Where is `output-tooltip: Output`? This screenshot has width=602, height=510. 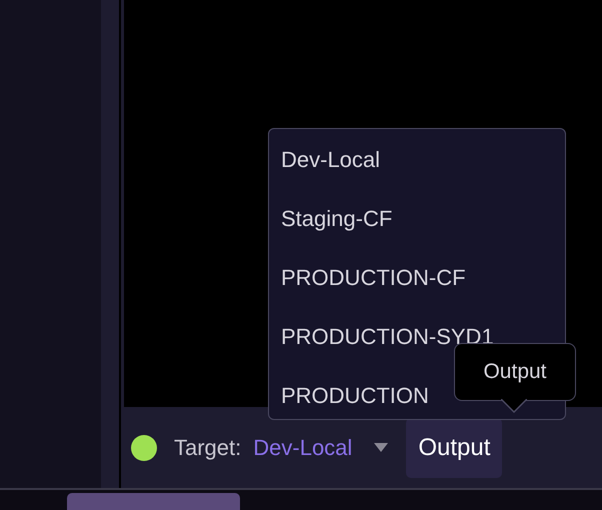 output-tooltip: Output is located at coordinates (515, 372).